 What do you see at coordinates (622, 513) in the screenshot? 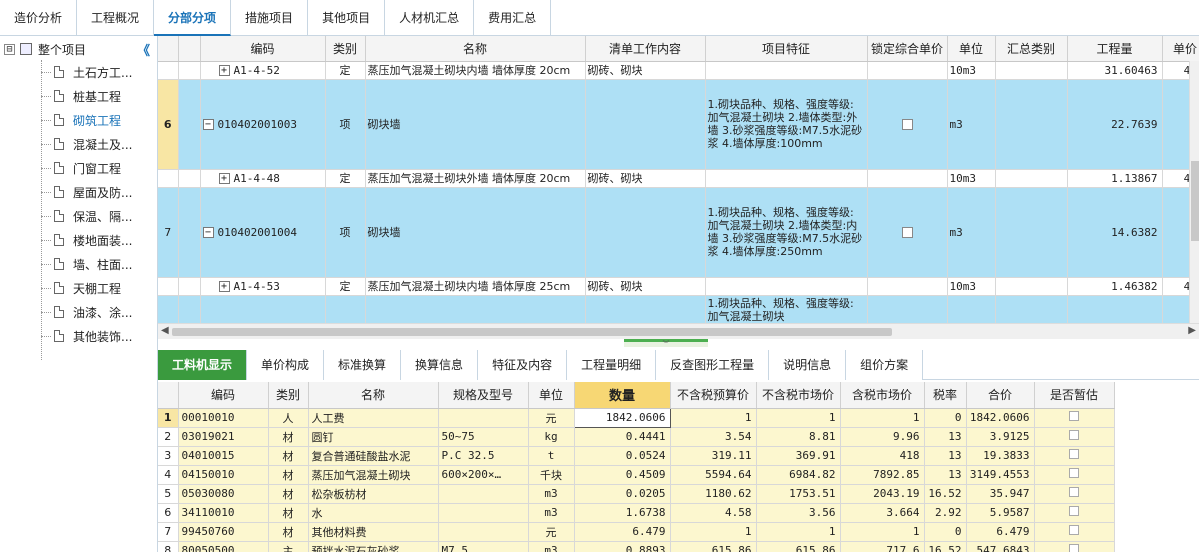
I see `resource-cell-6: 1.6738` at bounding box center [622, 513].